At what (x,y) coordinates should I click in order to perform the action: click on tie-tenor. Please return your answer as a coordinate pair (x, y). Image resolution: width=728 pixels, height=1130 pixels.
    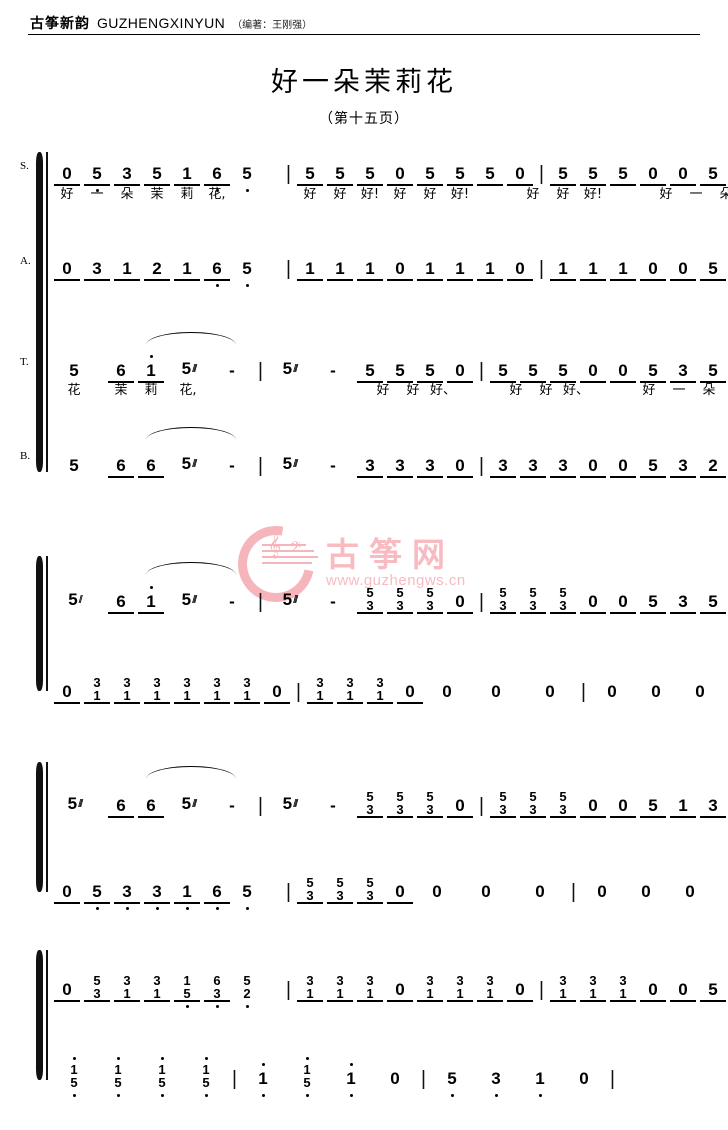
    Looking at the image, I should click on (191, 338).